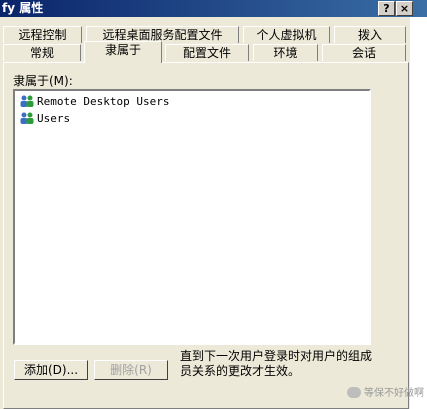  What do you see at coordinates (131, 370) in the screenshot?
I see `remove-button: 删除(R)` at bounding box center [131, 370].